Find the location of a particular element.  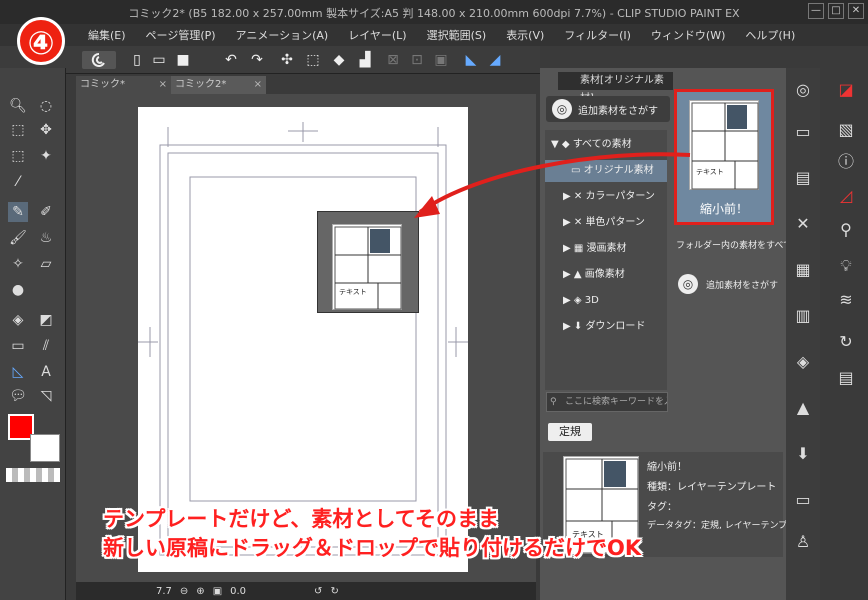

marquee-icon: ⬚ is located at coordinates (18, 156).